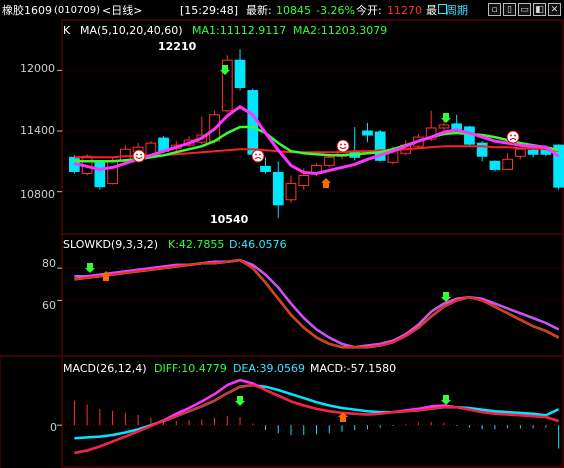 The height and width of the screenshot is (468, 564). I want to click on macd-value-legend: MACD:-57.1580, so click(353, 368).